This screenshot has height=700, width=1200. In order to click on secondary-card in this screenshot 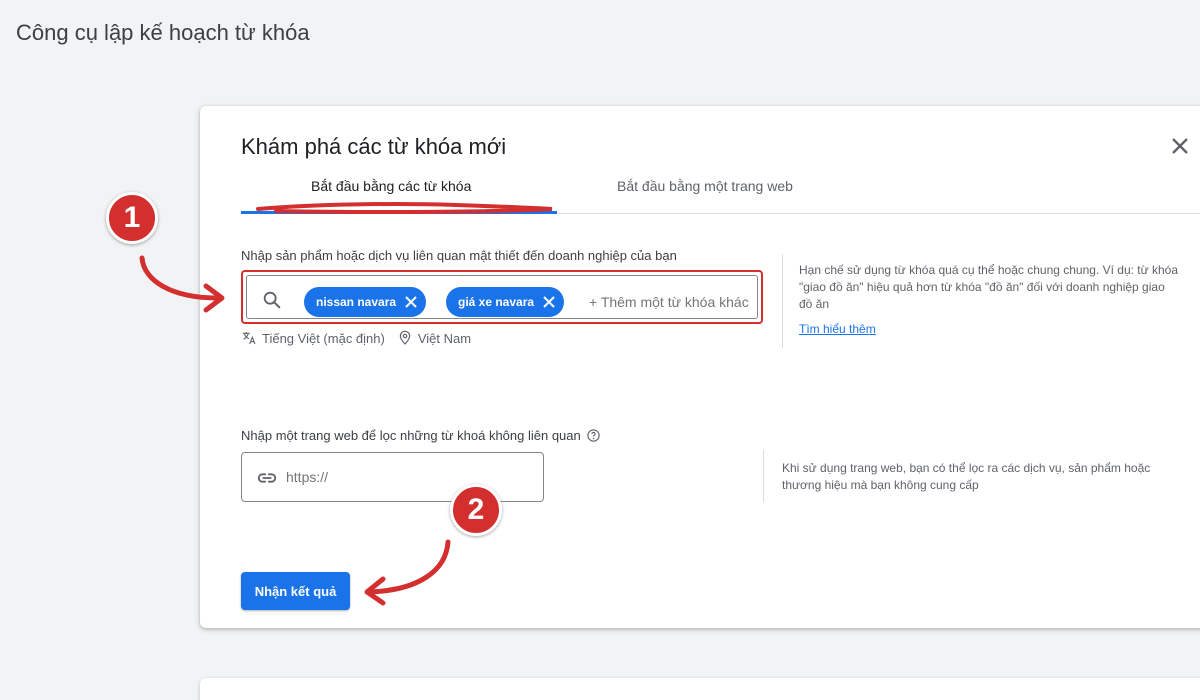, I will do `click(700, 689)`.